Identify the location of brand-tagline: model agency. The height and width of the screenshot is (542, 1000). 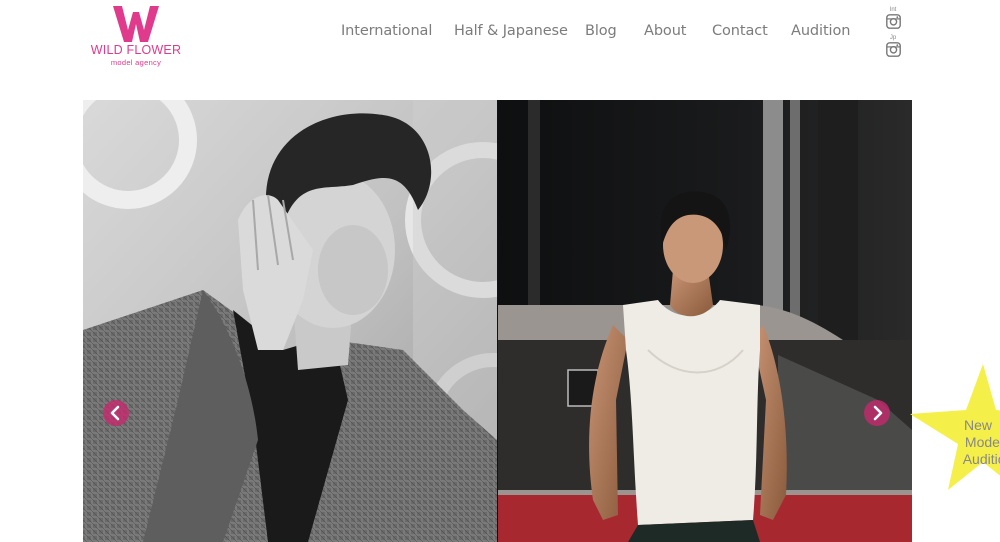
(136, 62).